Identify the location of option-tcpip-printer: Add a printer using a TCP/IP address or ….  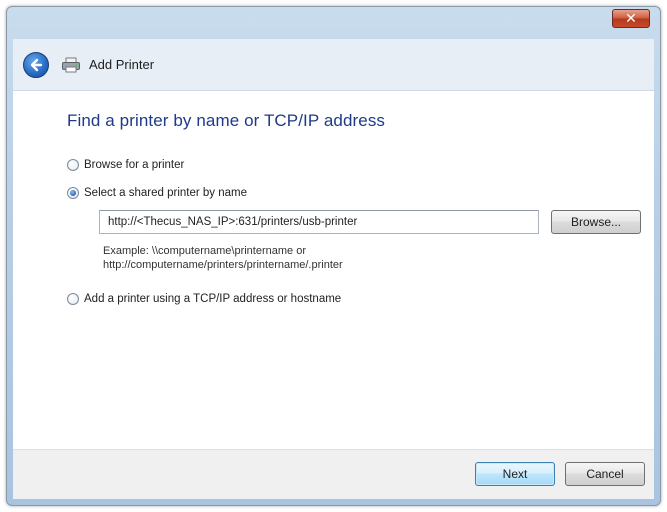
(204, 299).